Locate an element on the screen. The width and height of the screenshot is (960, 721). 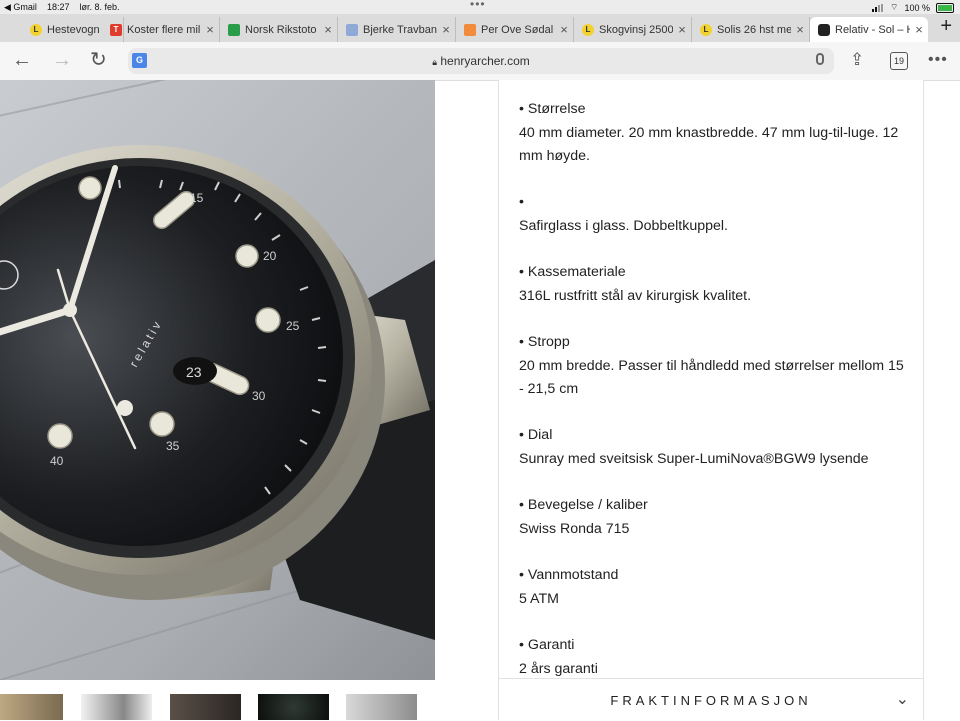
spec-text: Safirglass i glass. Dobbeltkuppel. is located at coordinates (623, 225).